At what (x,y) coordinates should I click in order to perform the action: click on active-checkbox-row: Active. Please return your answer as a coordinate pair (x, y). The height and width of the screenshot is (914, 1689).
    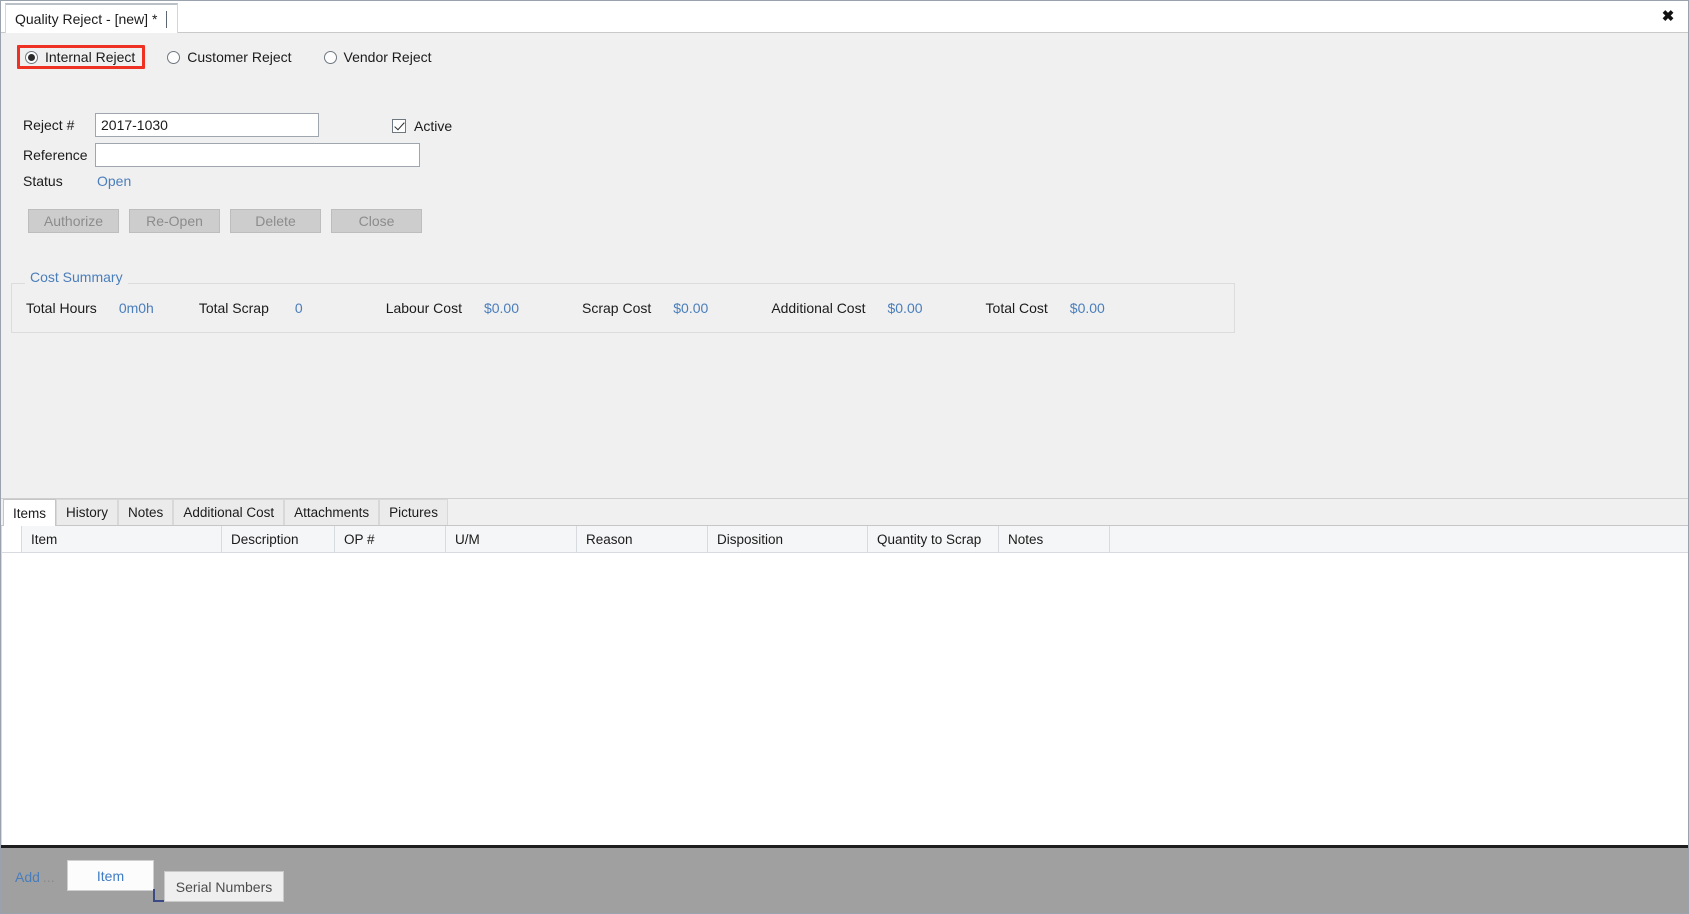
    Looking at the image, I should click on (422, 126).